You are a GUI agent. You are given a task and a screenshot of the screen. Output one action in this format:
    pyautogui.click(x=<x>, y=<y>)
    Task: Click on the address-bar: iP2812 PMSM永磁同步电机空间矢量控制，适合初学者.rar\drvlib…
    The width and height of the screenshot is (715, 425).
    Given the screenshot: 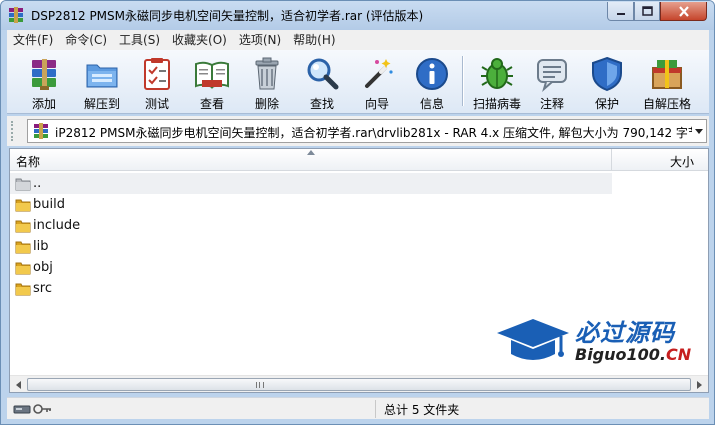 What is the action you would take?
    pyautogui.click(x=358, y=131)
    